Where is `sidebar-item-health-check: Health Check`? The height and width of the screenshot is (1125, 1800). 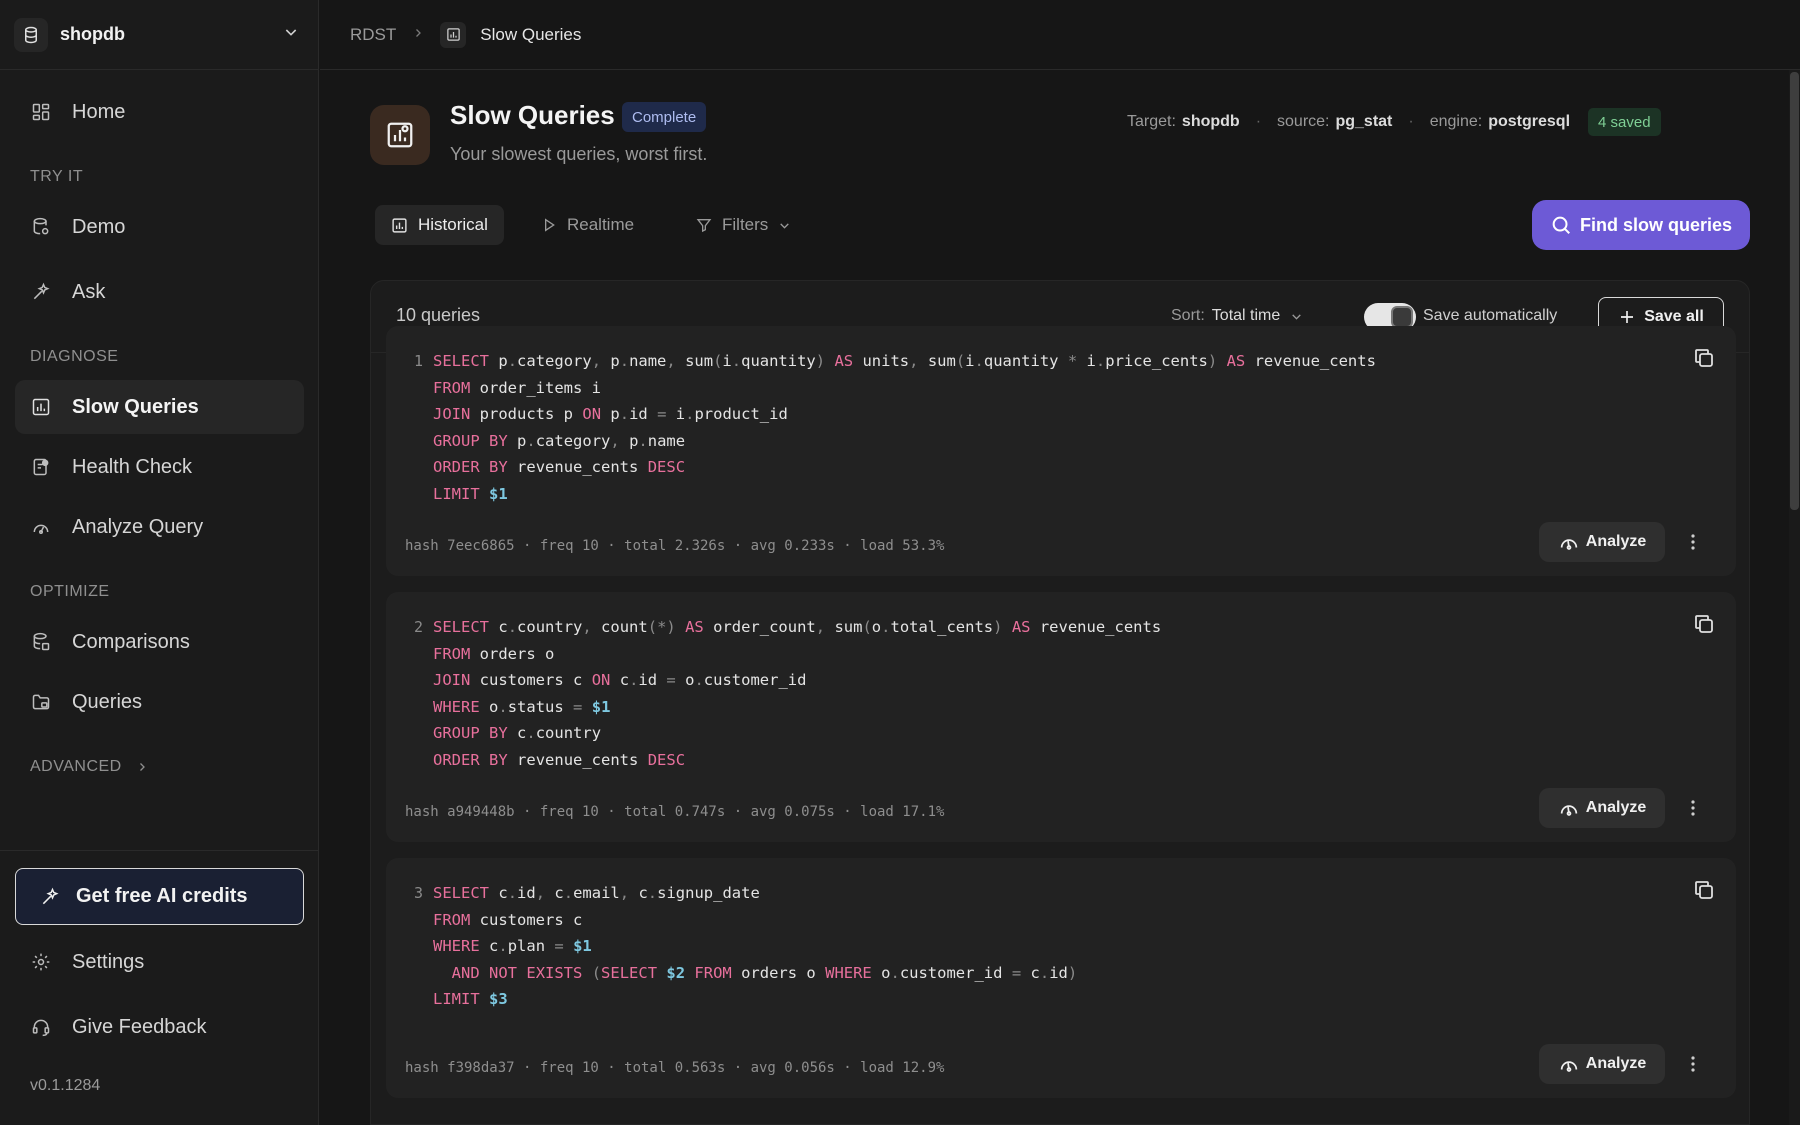 sidebar-item-health-check: Health Check is located at coordinates (159, 467).